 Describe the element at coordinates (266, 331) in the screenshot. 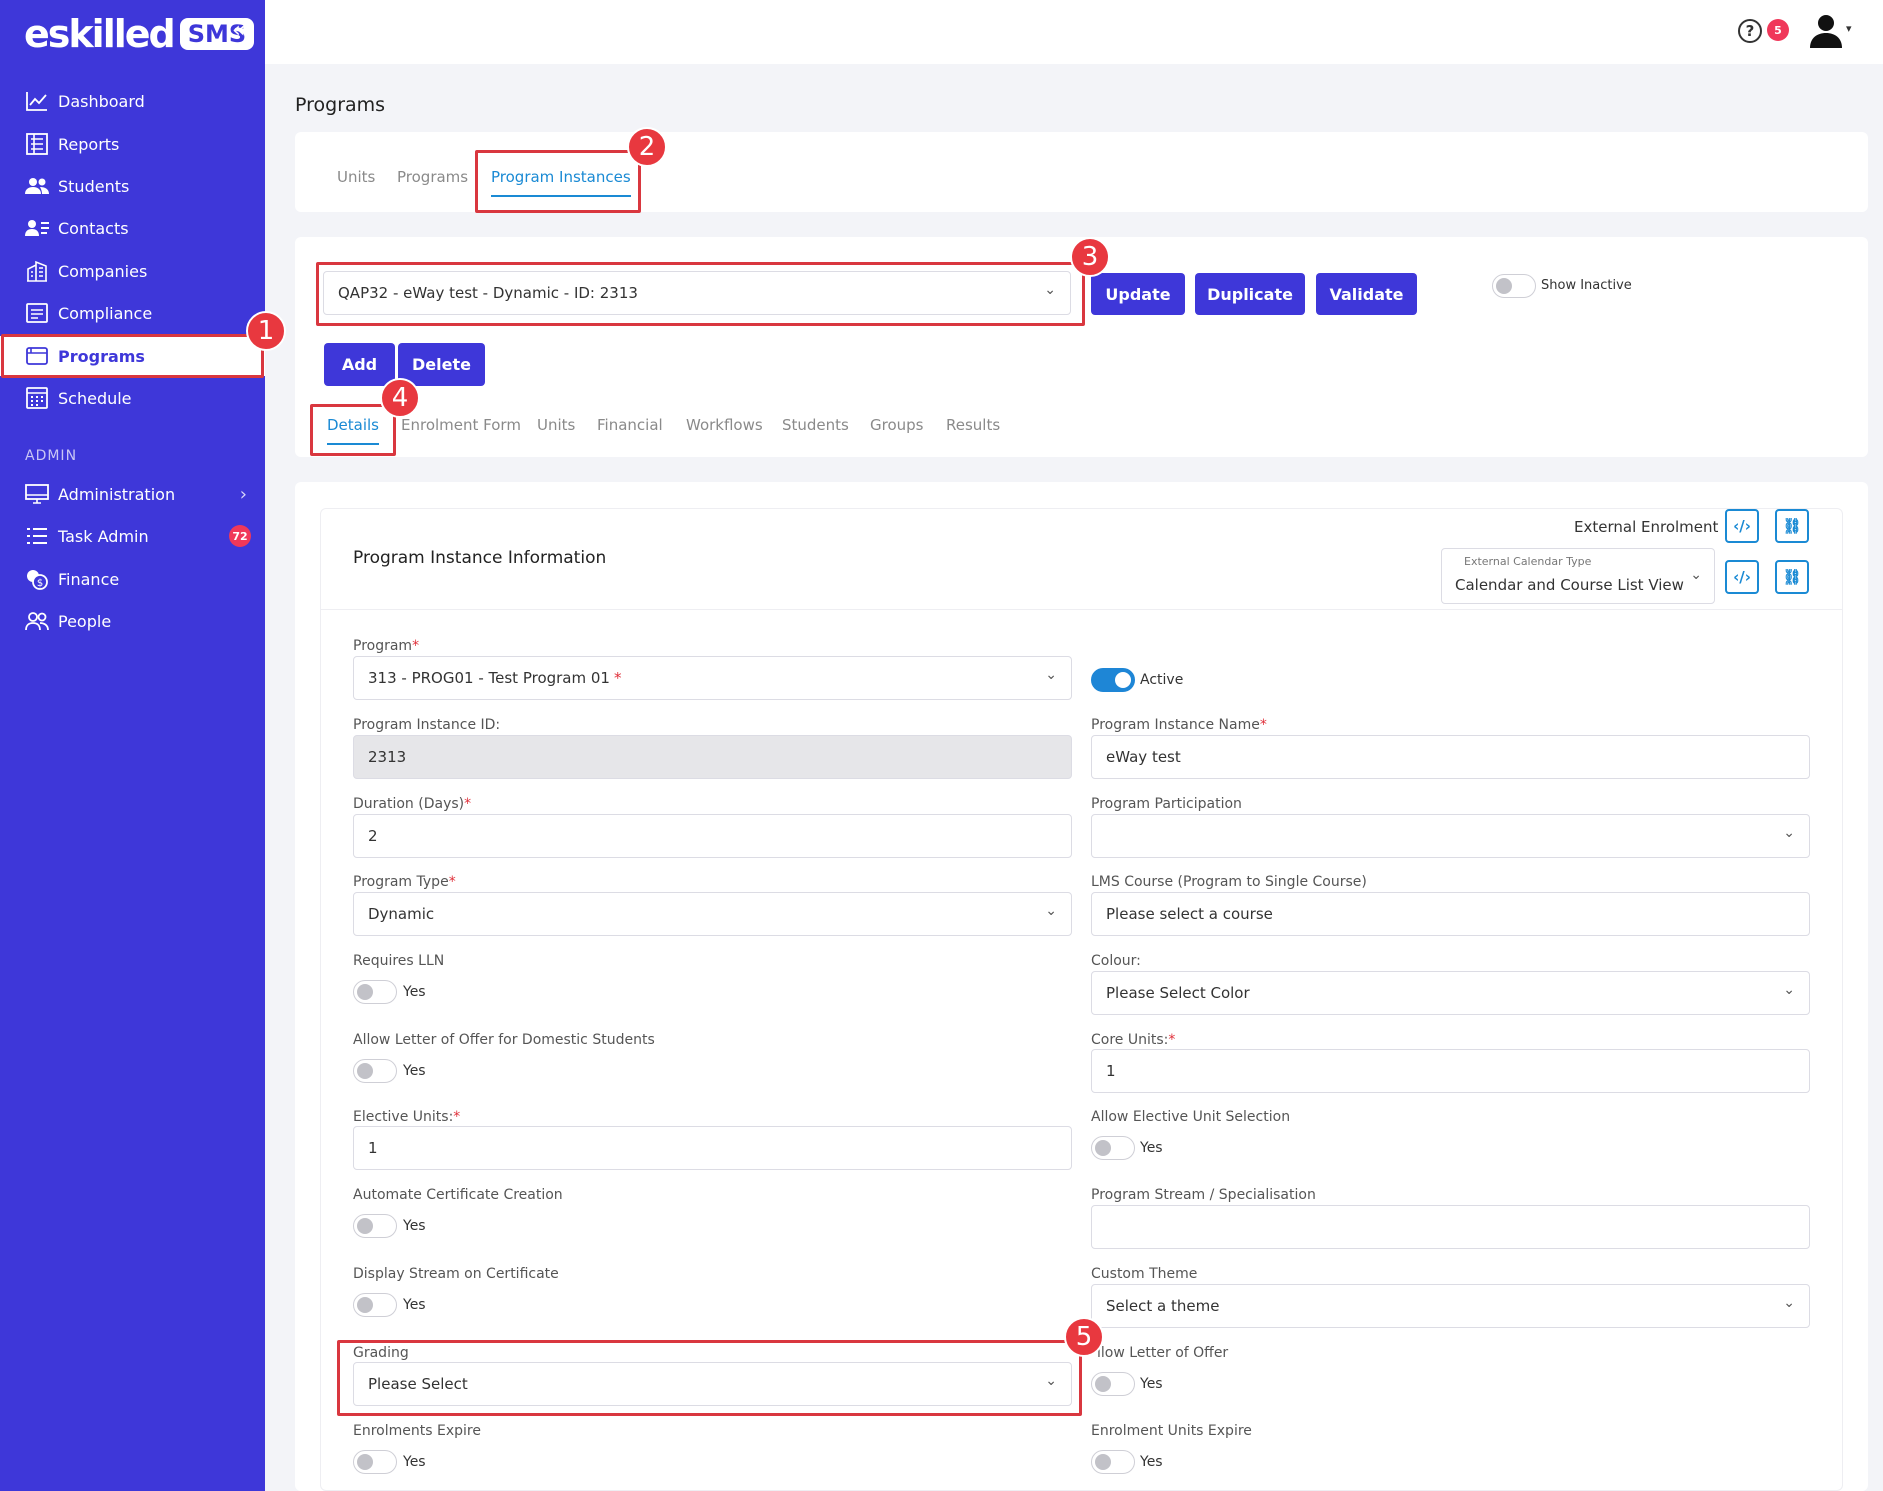

I see `annotation-marker-1: 1` at that location.